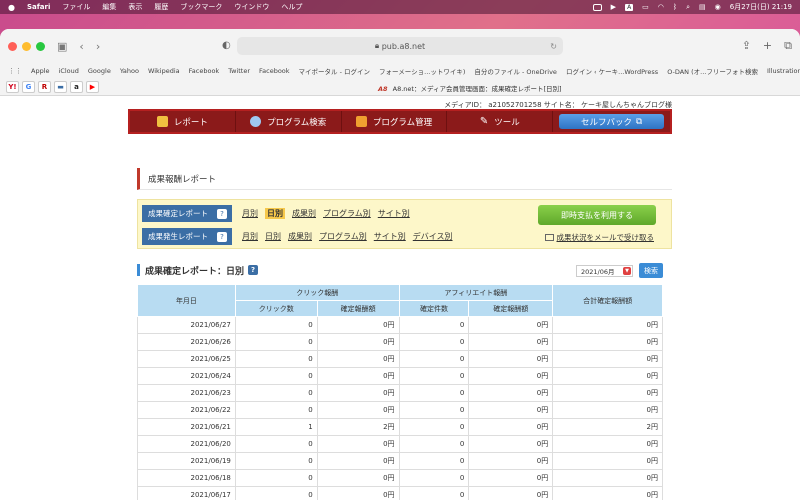 The image size is (800, 500). I want to click on close-window-button, so click(12, 46).